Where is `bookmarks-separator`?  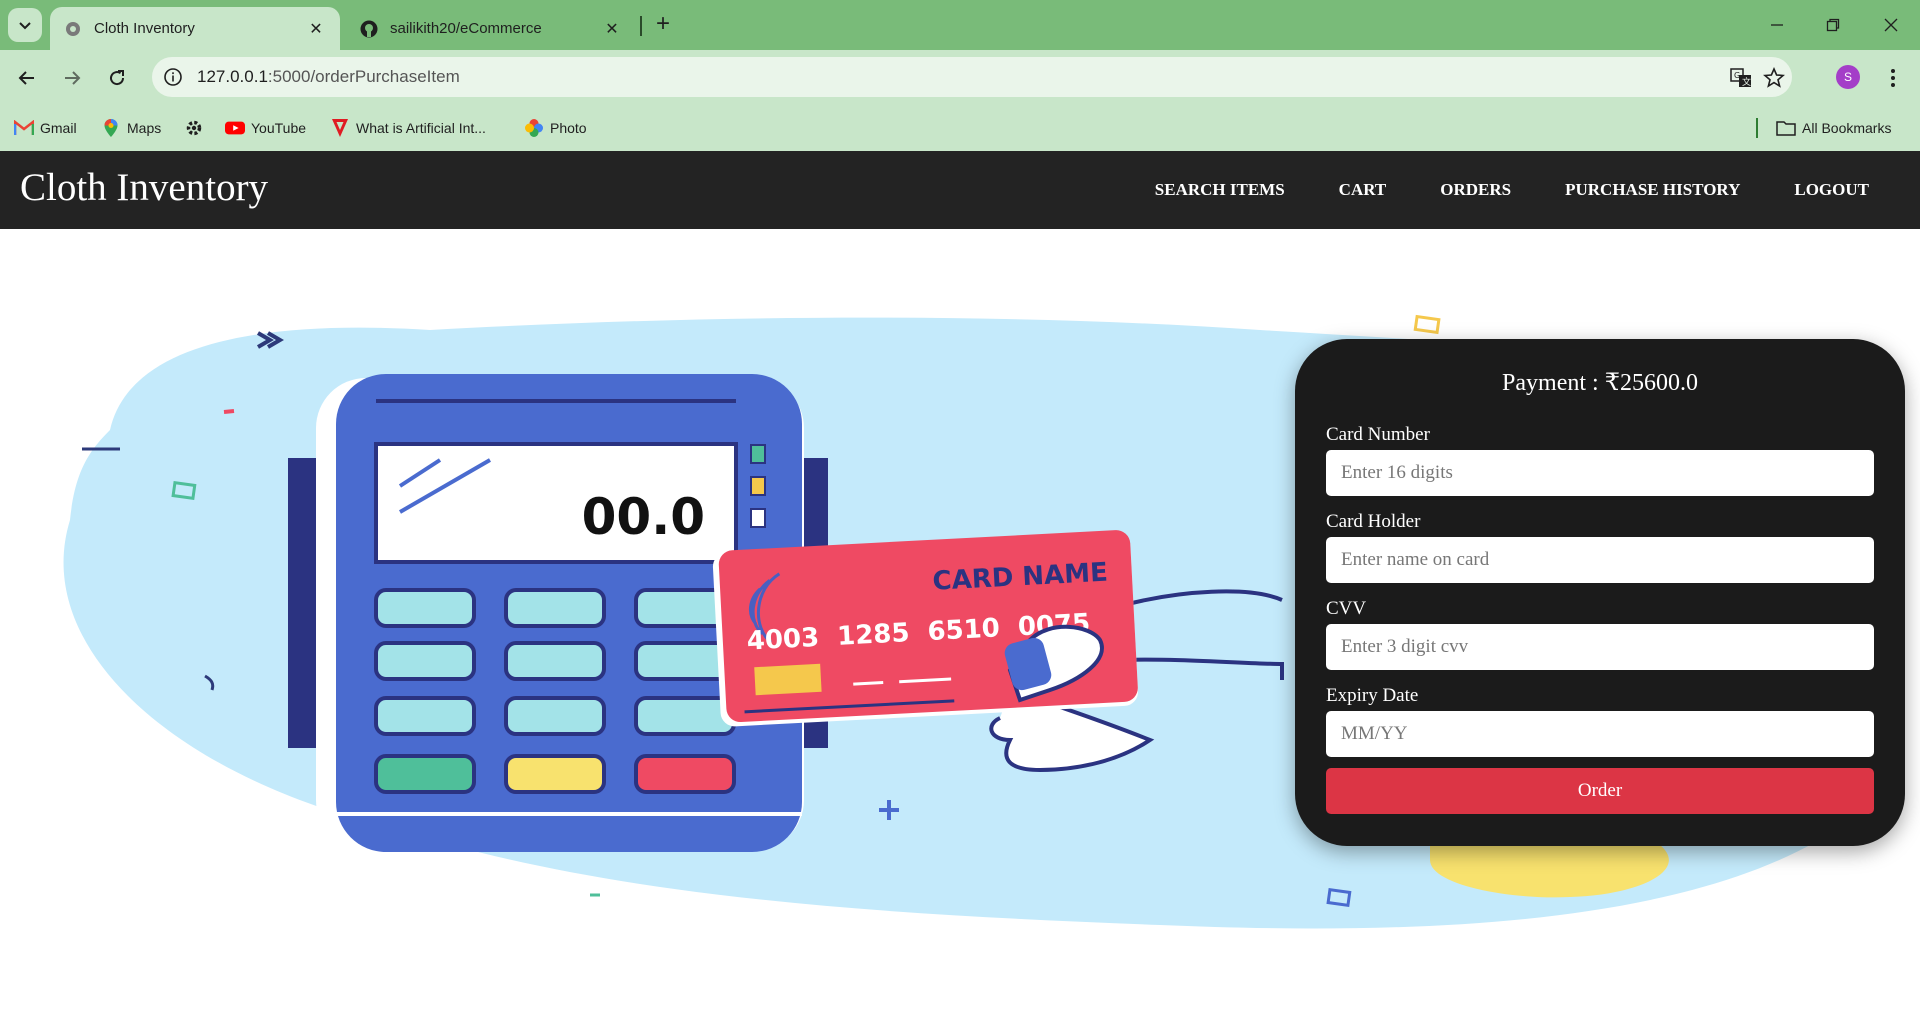
bookmarks-separator is located at coordinates (1757, 128).